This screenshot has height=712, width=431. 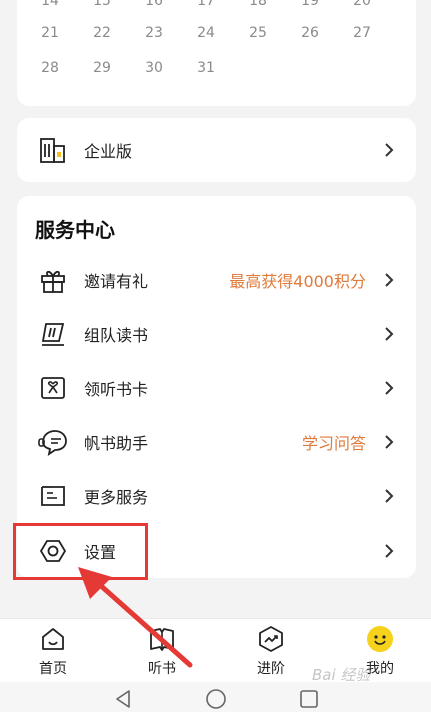 I want to click on service-item-label: 帆书助手, so click(x=116, y=443).